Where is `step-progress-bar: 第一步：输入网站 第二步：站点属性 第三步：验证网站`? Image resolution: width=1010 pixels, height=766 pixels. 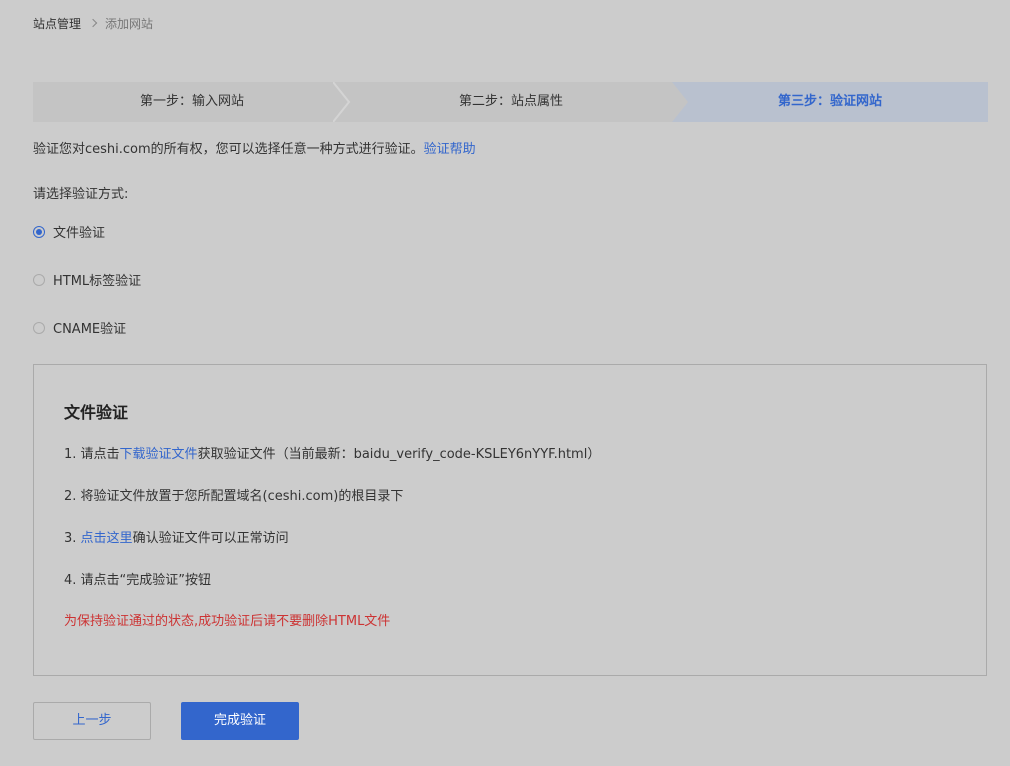
step-progress-bar: 第一步：输入网站 第二步：站点属性 第三步：验证网站 is located at coordinates (510, 102).